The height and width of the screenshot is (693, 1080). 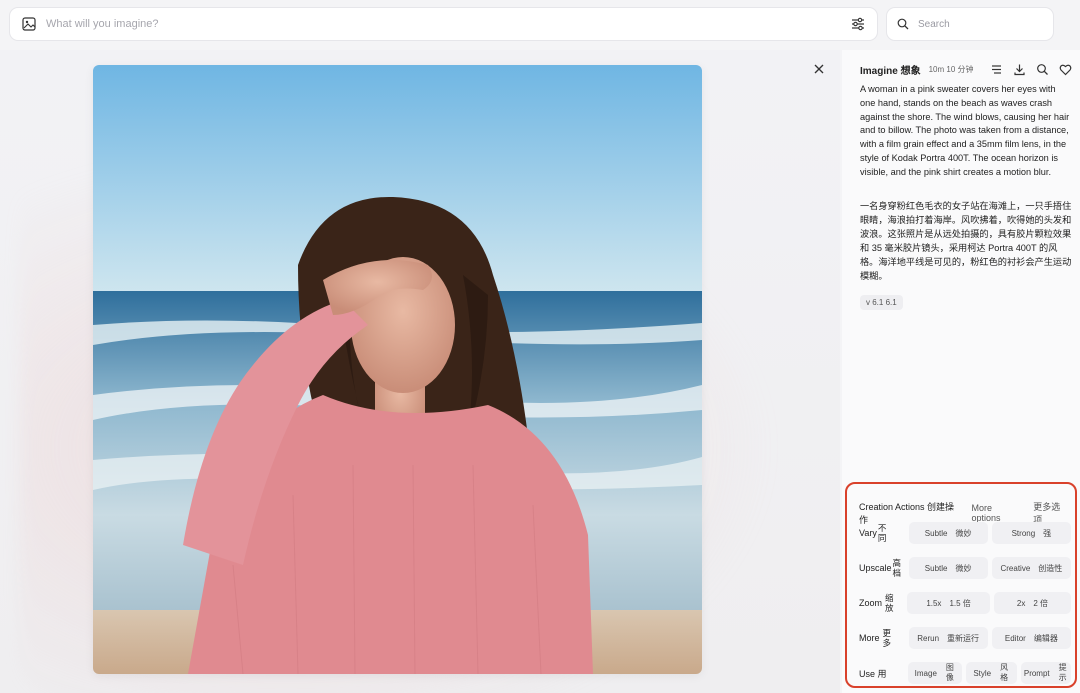 I want to click on zoom-1-5x-label: 1.5x, so click(x=934, y=603).